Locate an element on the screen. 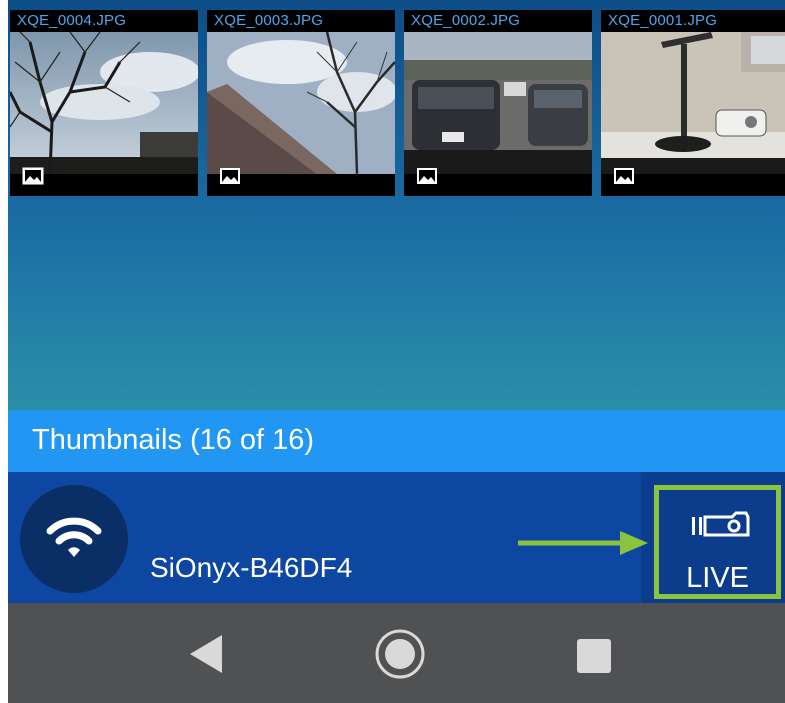  back-triangle-icon is located at coordinates (206, 654).